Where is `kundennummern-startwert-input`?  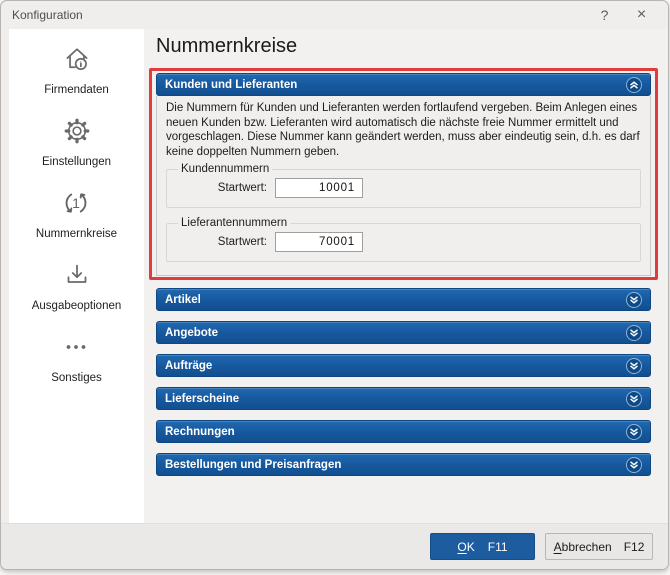 kundennummern-startwert-input is located at coordinates (319, 188).